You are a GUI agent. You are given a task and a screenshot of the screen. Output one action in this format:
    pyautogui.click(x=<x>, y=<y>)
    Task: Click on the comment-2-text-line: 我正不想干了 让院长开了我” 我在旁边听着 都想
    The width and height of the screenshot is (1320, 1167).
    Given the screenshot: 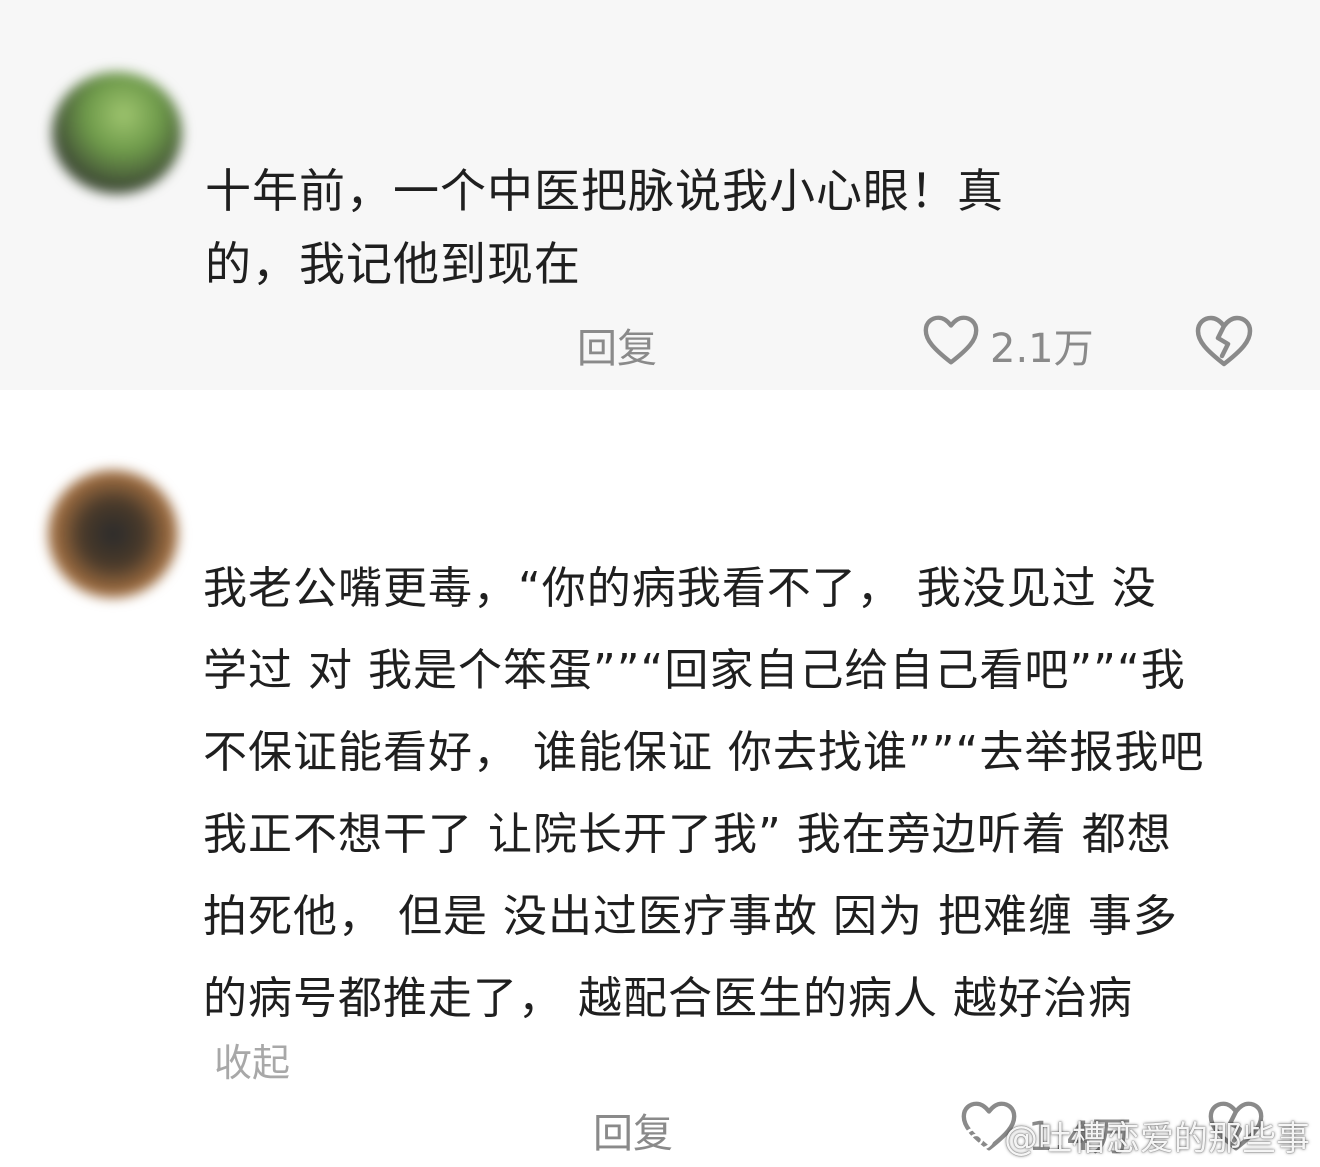 What is the action you would take?
    pyautogui.click(x=687, y=834)
    